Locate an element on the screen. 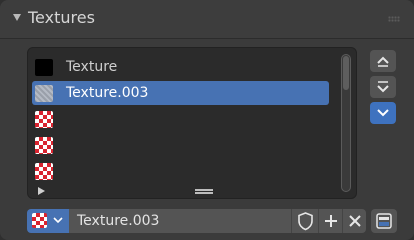  triangle-right-icon is located at coordinates (41, 191).